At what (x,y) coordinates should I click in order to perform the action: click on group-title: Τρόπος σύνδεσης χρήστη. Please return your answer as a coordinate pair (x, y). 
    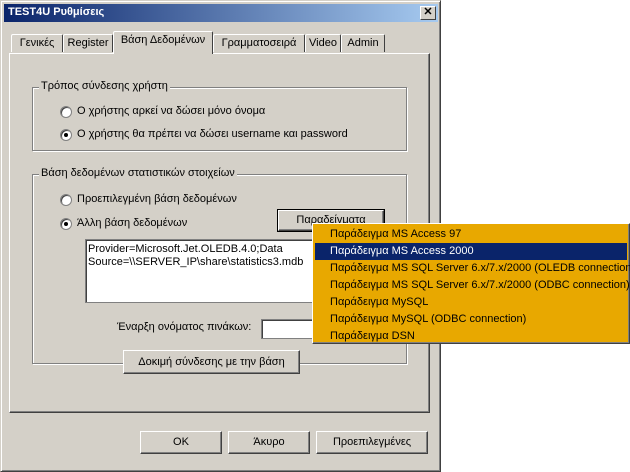
    Looking at the image, I should click on (104, 86).